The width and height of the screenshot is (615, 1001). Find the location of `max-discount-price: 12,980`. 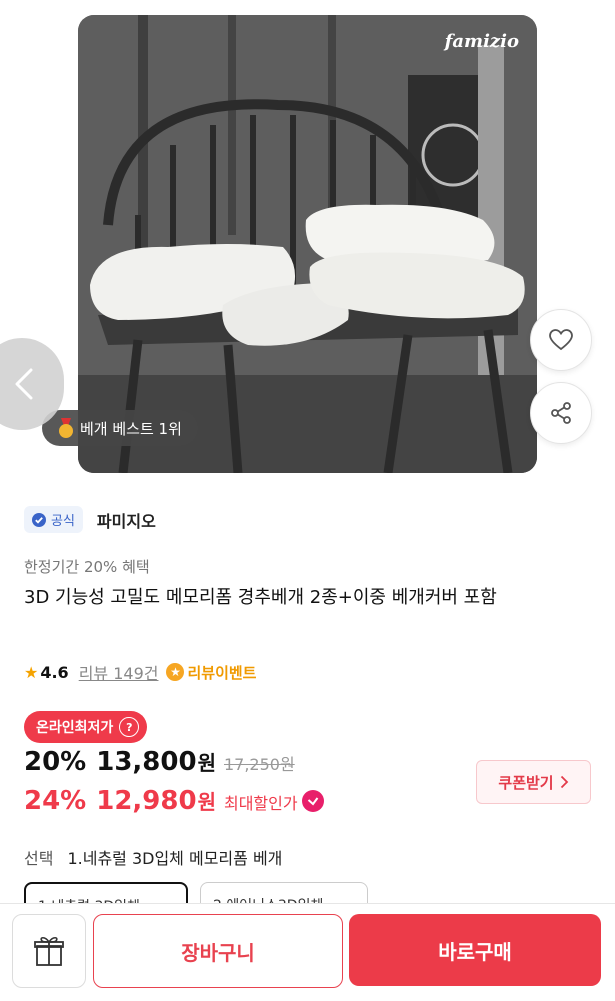

max-discount-price: 12,980 is located at coordinates (146, 801).